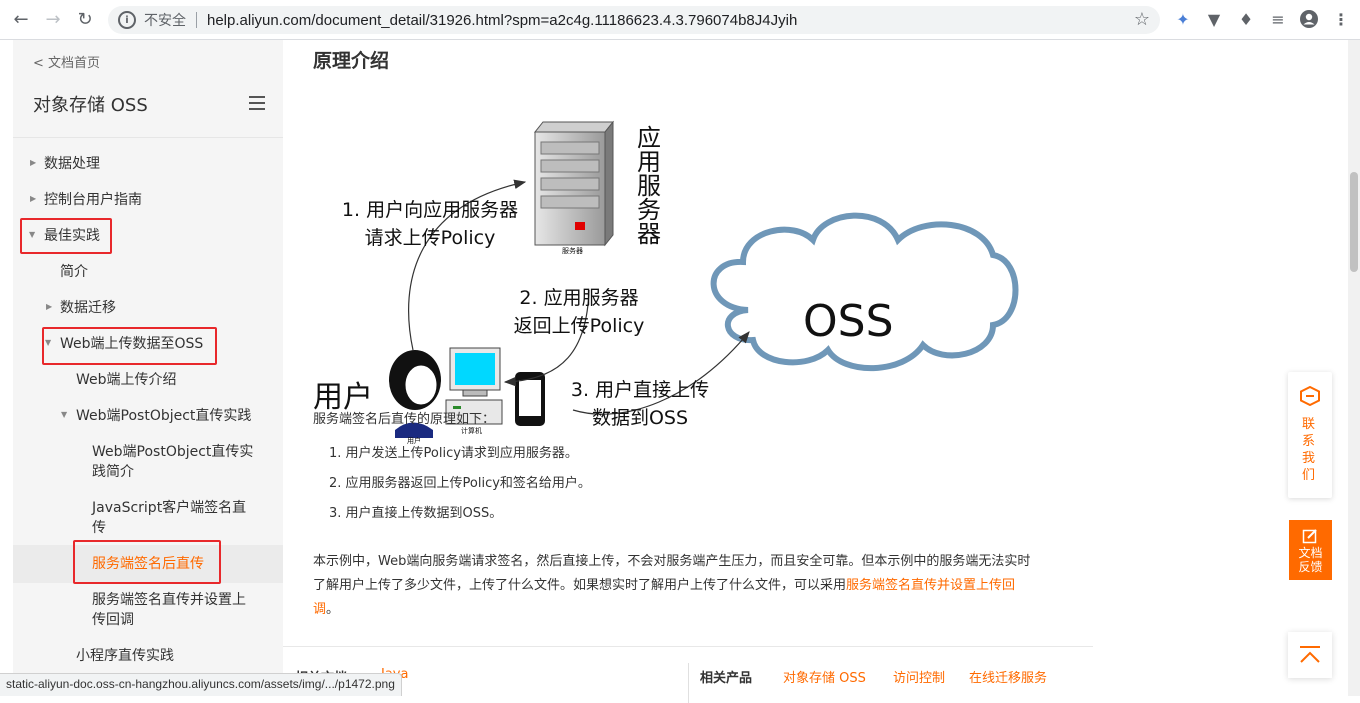 The width and height of the screenshot is (1360, 703). I want to click on intro-text: 服务端签名后直传的原理如下：, so click(404, 419).